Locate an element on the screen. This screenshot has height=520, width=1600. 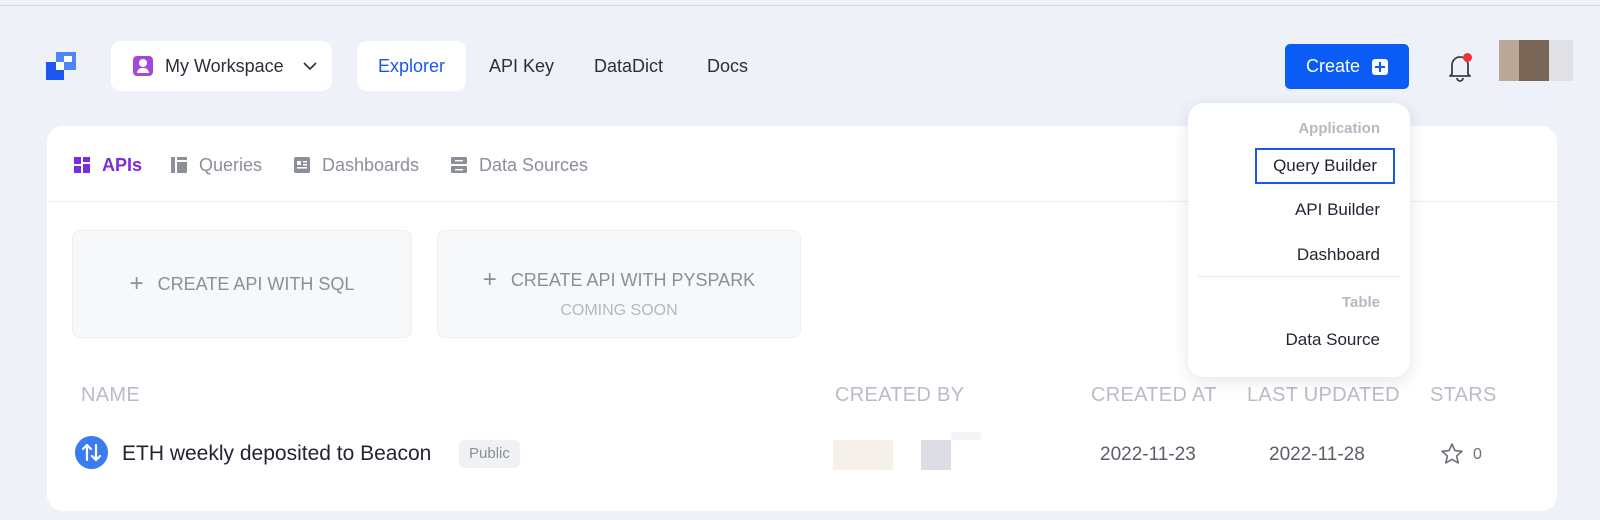
grid-icon is located at coordinates (82, 165).